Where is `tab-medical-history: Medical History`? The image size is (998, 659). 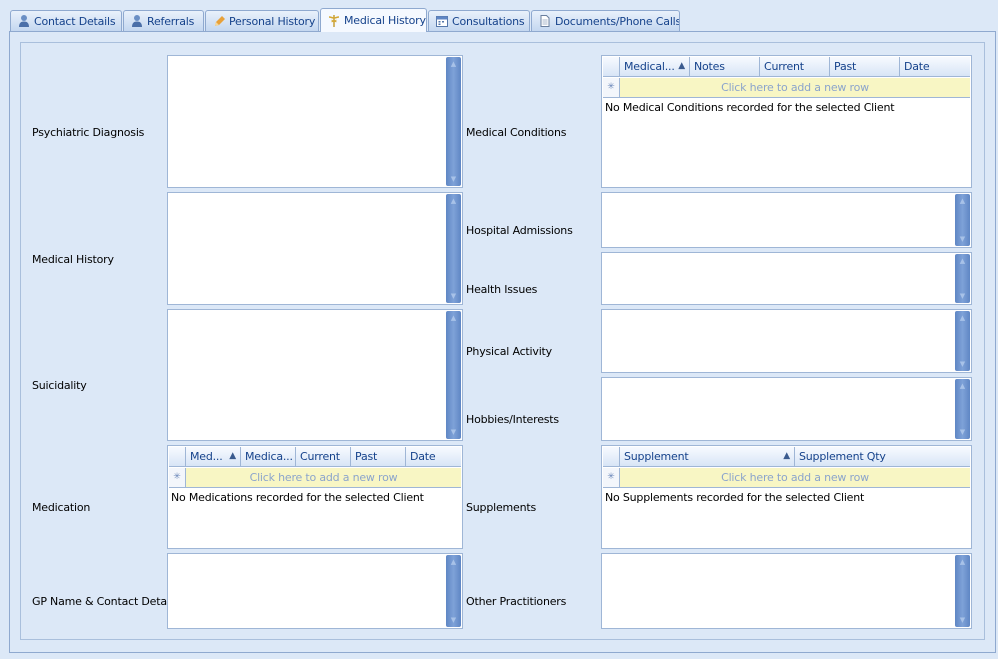 tab-medical-history: Medical History is located at coordinates (373, 20).